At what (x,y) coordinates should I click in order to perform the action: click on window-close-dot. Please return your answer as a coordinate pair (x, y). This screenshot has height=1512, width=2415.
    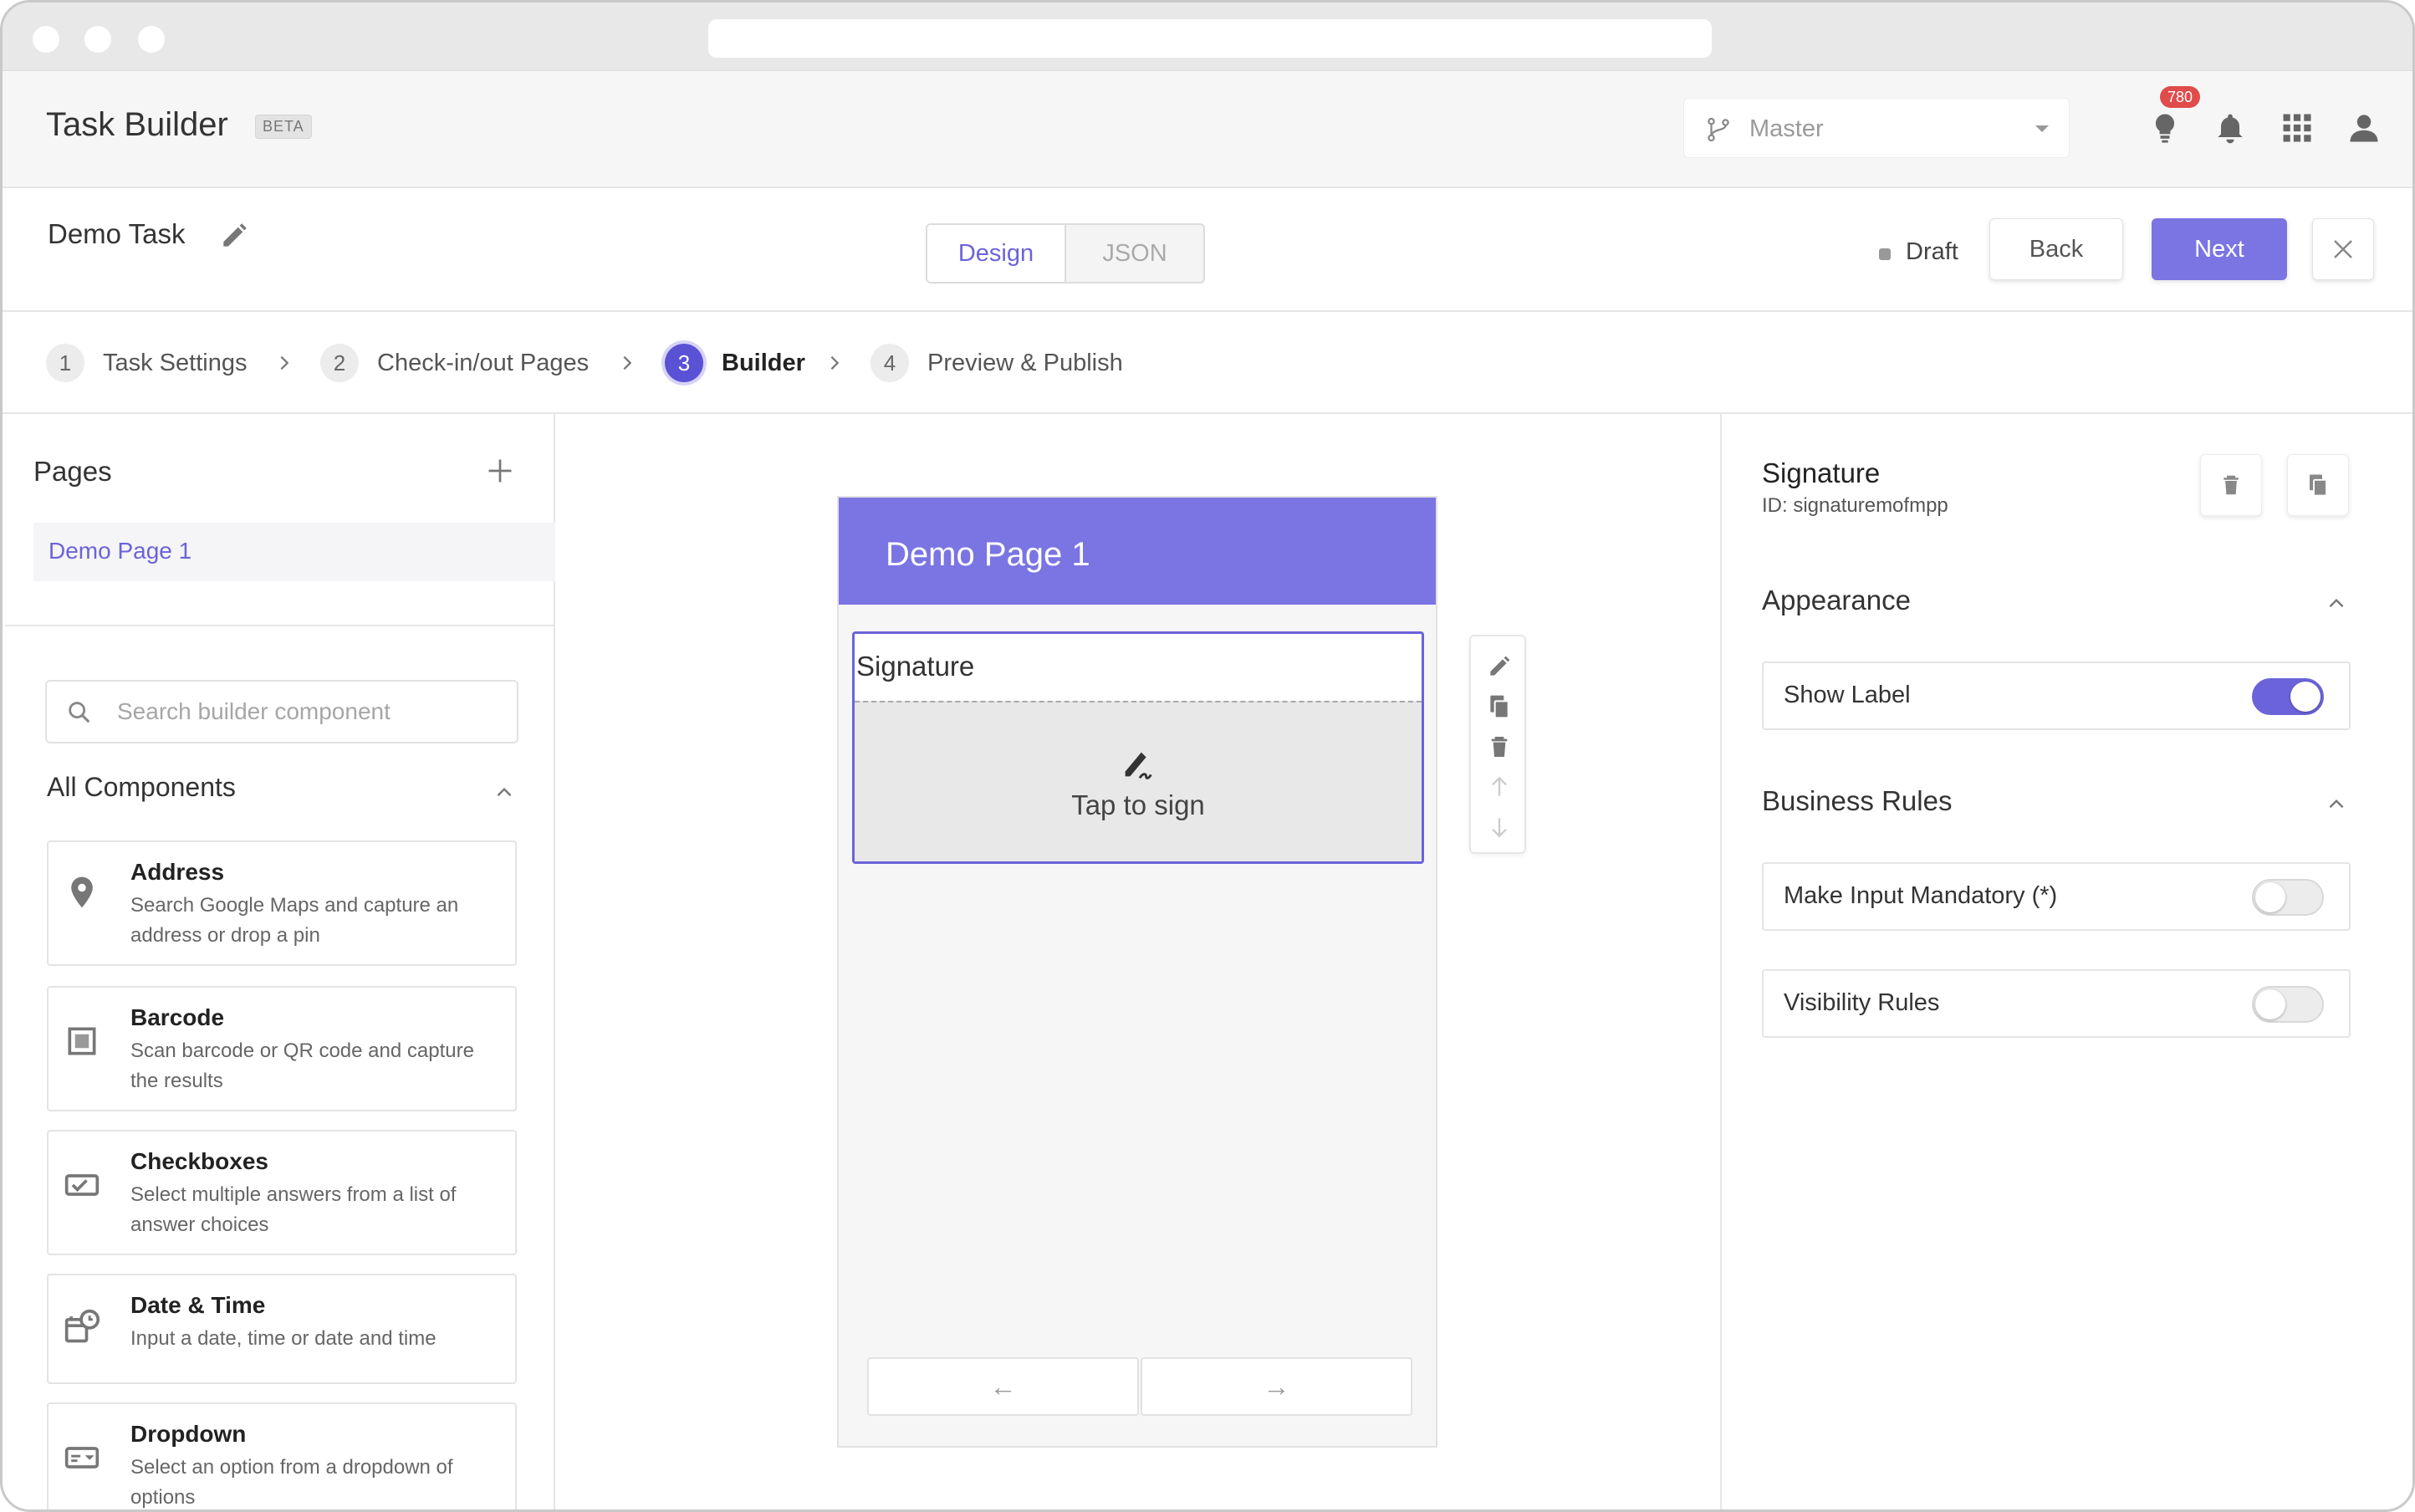
    Looking at the image, I should click on (46, 39).